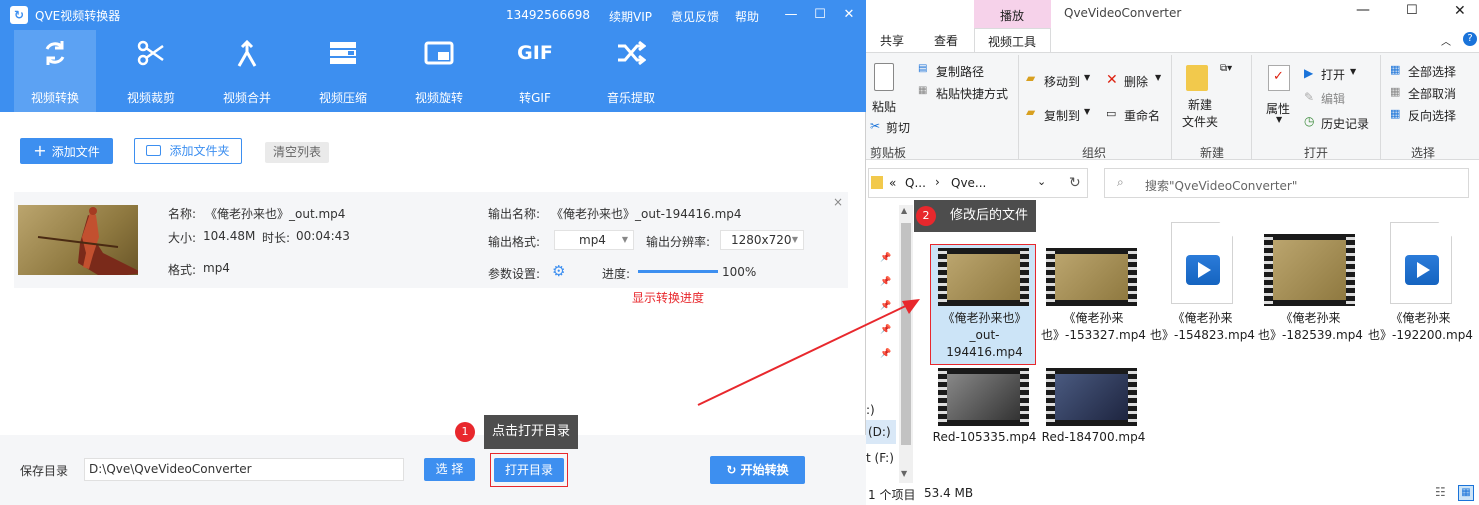 Image resolution: width=1479 pixels, height=505 pixels. Describe the element at coordinates (439, 71) in the screenshot. I see `tool-video-rotate: 视频旋转` at that location.